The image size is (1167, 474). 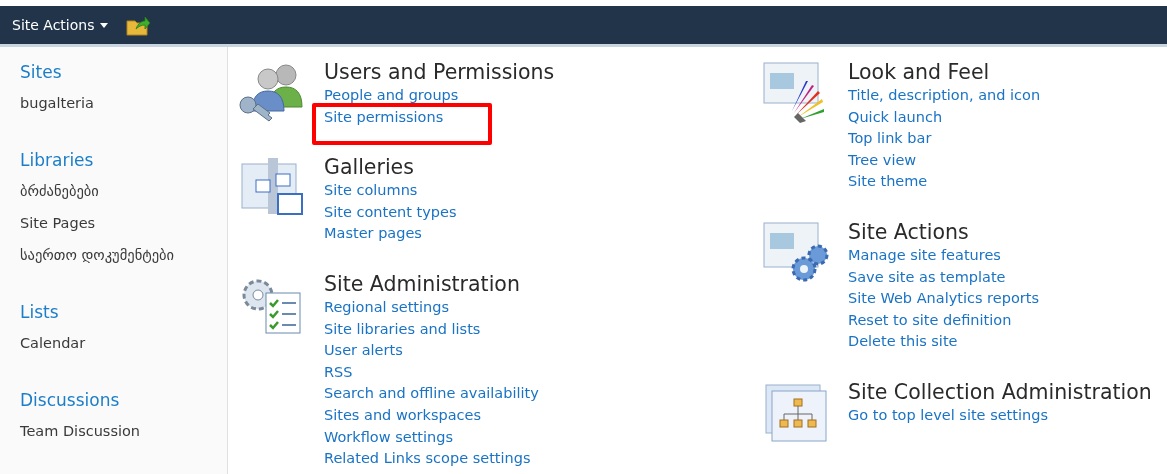 What do you see at coordinates (439, 72) in the screenshot?
I see `section-title: Users and Permissions` at bounding box center [439, 72].